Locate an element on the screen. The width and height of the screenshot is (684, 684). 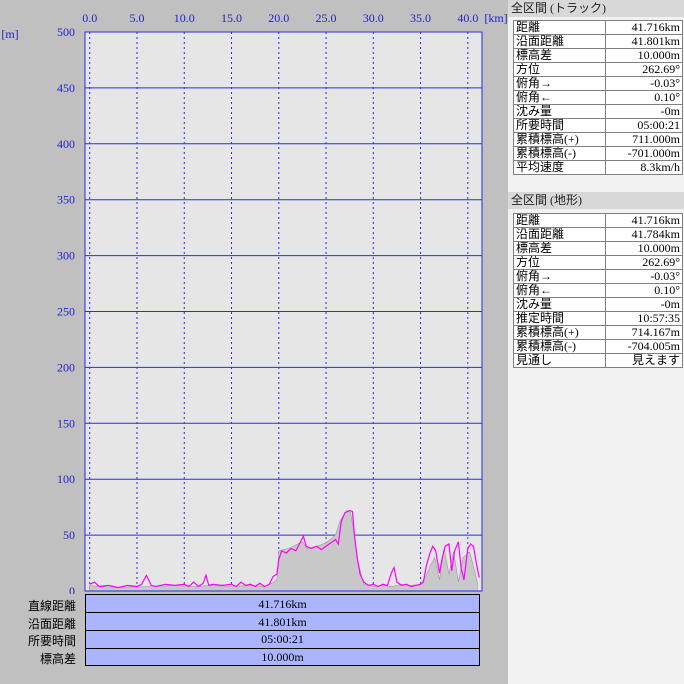
summary-label: 直線距離 is located at coordinates (51, 606).